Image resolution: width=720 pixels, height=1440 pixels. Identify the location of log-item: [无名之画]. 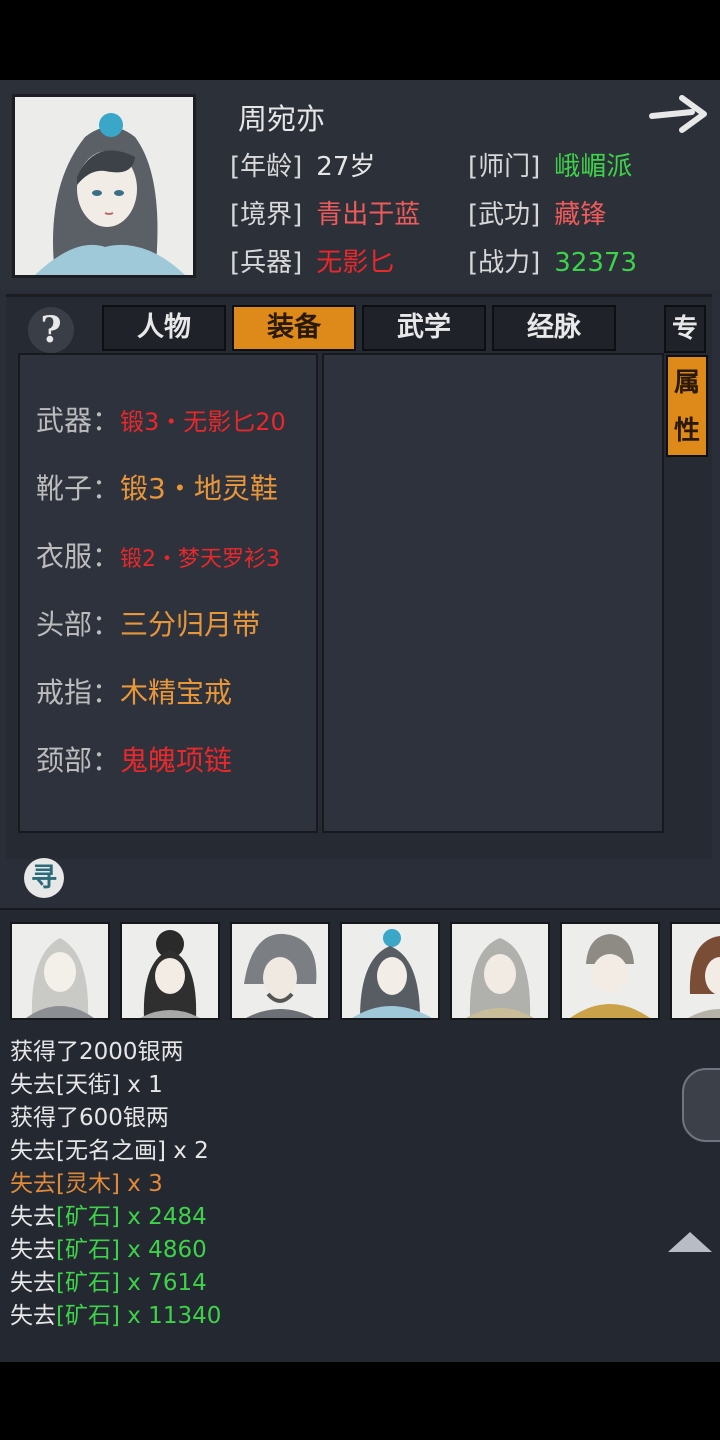
(111, 1151).